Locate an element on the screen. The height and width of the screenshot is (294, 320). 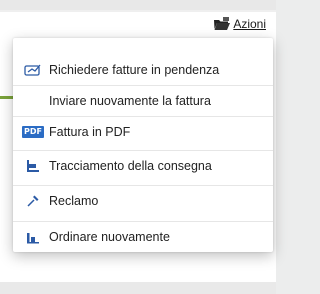
blank-icon is located at coordinates (33, 101).